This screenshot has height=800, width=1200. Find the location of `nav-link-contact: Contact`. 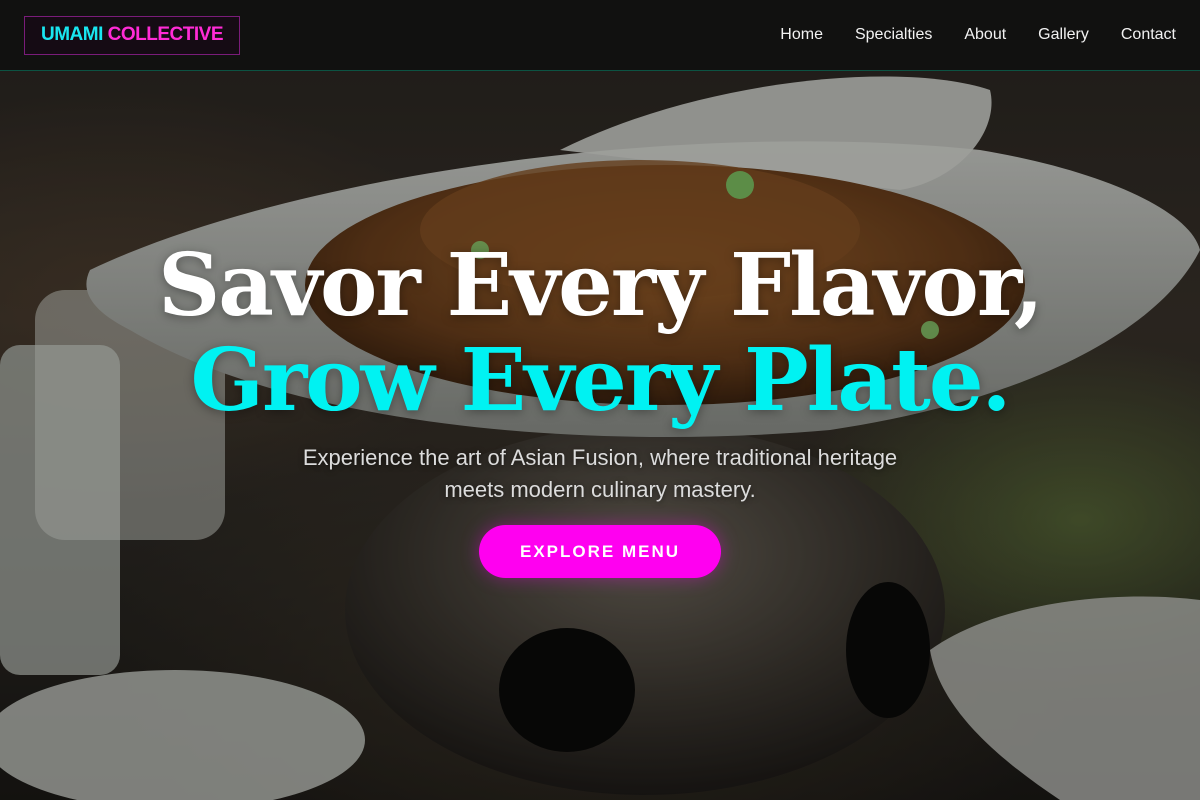

nav-link-contact: Contact is located at coordinates (1148, 35).